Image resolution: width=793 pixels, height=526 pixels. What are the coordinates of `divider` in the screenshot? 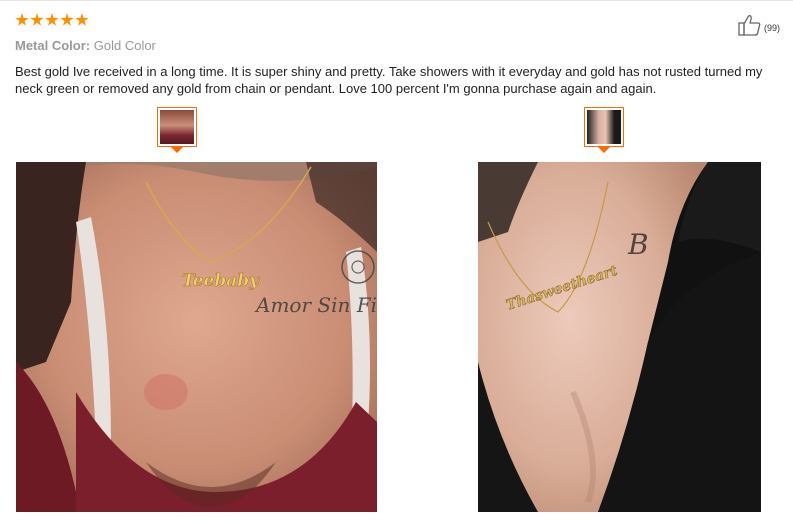 It's located at (396, 0).